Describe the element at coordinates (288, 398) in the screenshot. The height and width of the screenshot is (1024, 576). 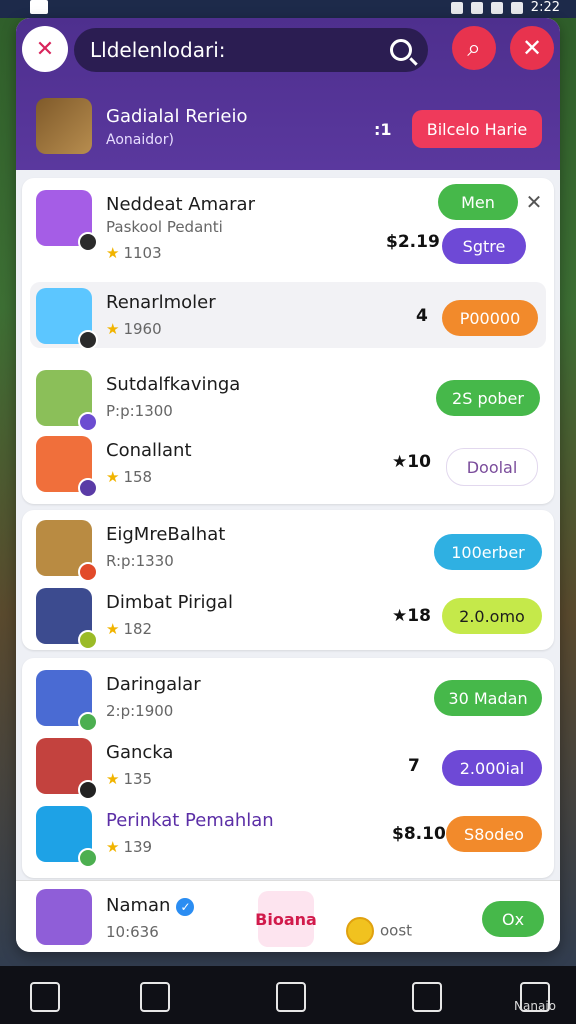
I see `list-item: Sutdalfkavinga P:p:1300 2S pober` at that location.